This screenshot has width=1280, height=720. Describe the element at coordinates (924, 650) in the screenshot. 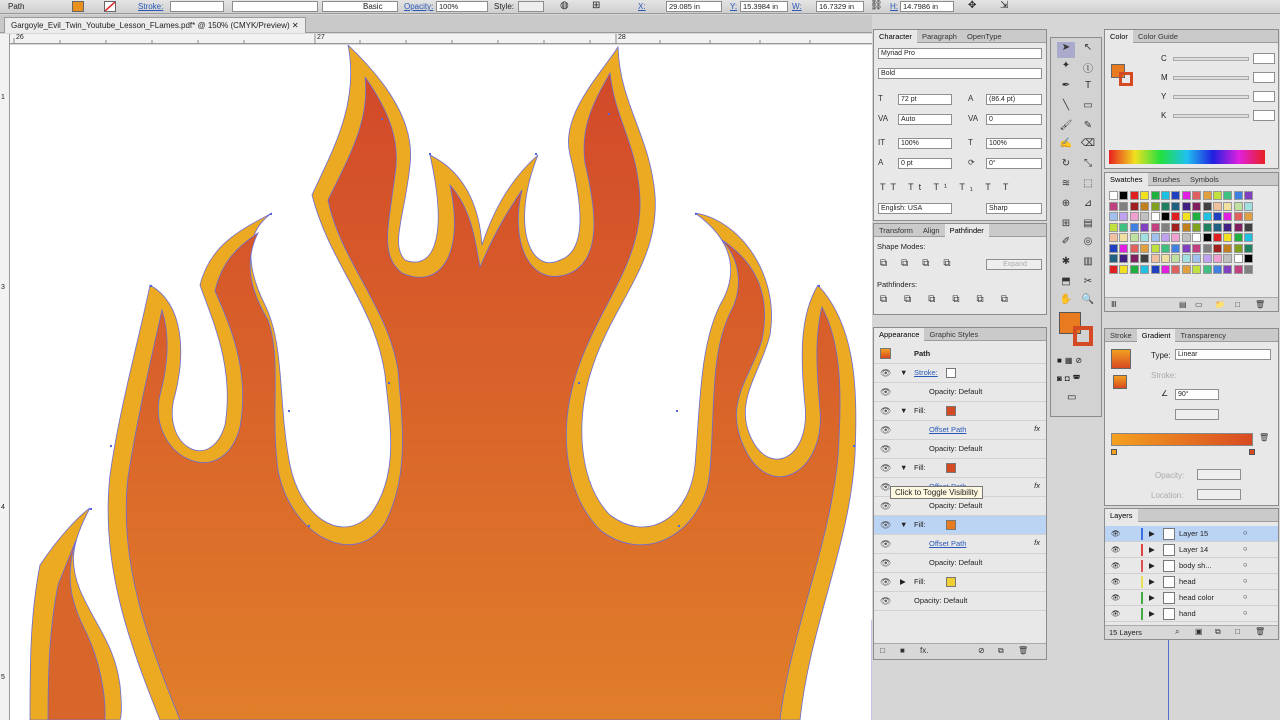

I see `fx-icon: fx.` at that location.